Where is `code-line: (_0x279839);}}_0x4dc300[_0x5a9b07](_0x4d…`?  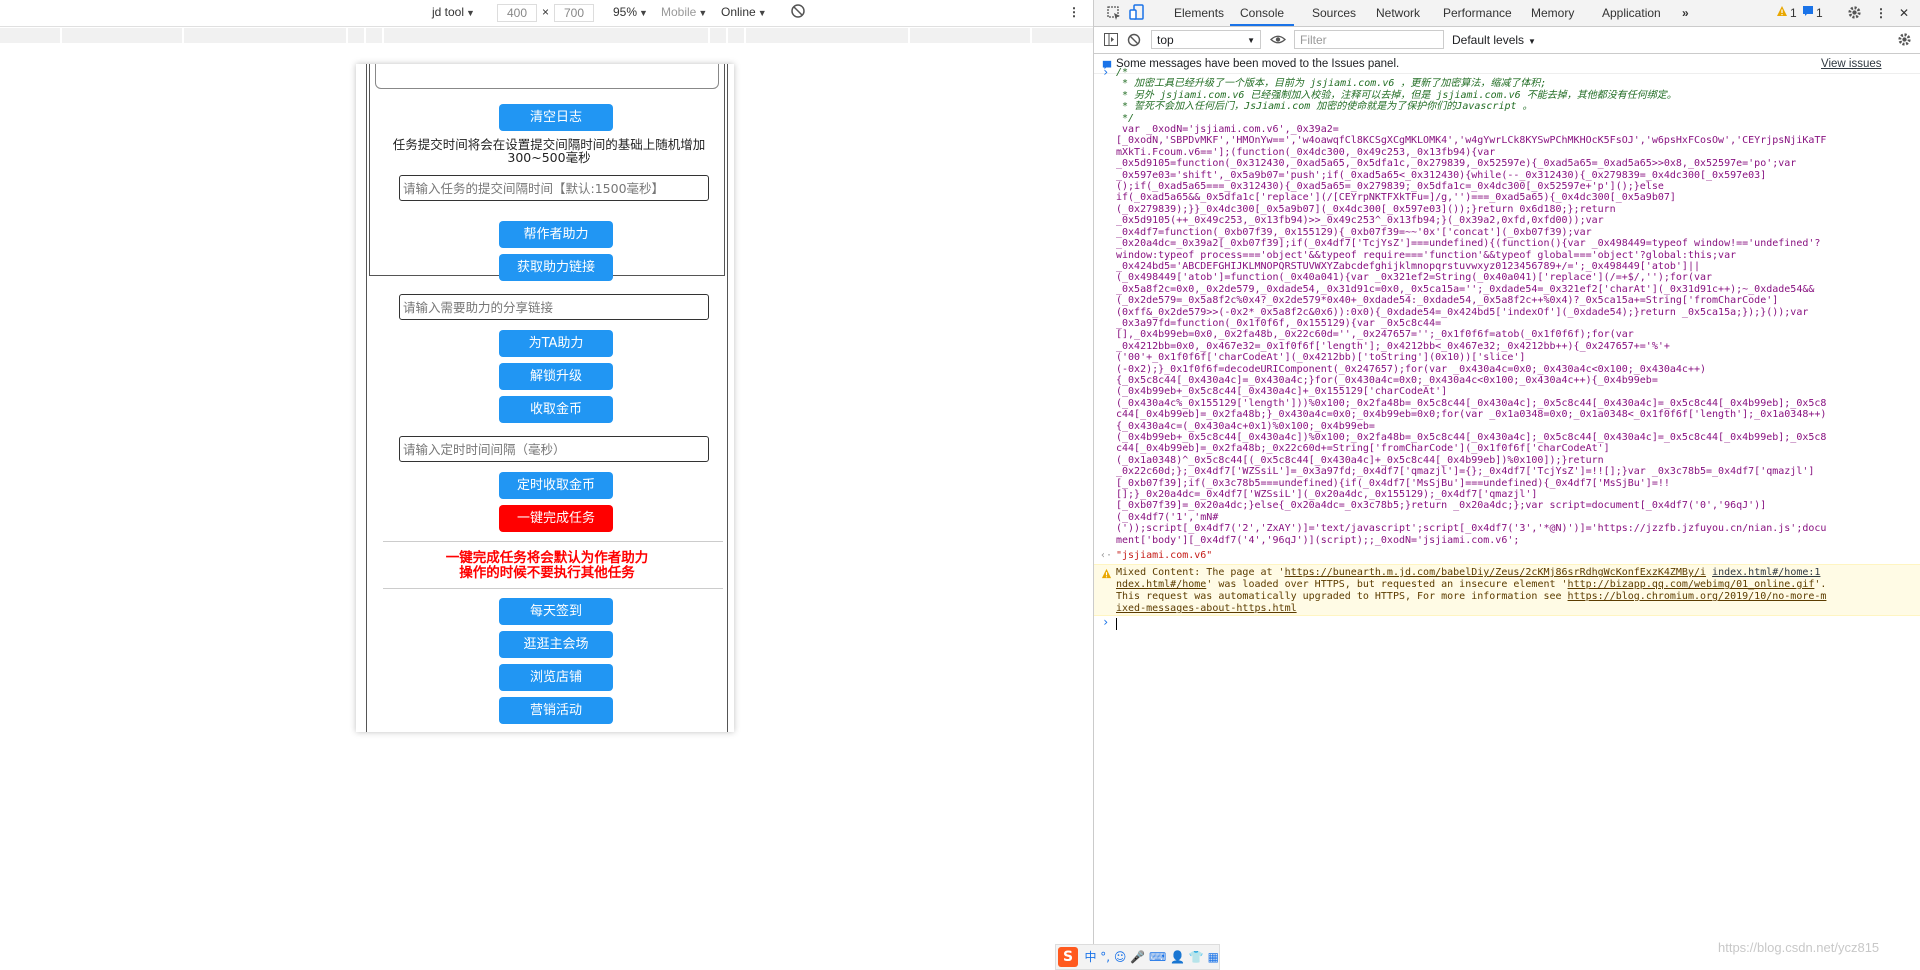 code-line: (_0x279839);}}_0x4dc300[_0x5a9b07](_0x4d… is located at coordinates (1366, 209).